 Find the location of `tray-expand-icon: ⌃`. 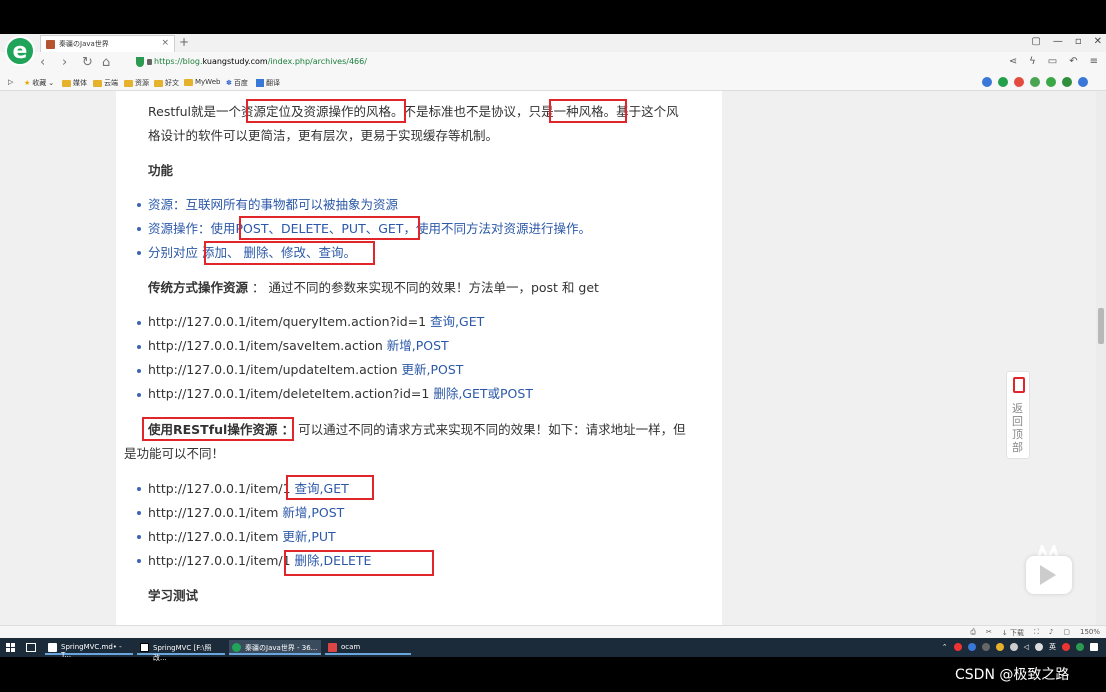

tray-expand-icon: ⌃ is located at coordinates (945, 647).